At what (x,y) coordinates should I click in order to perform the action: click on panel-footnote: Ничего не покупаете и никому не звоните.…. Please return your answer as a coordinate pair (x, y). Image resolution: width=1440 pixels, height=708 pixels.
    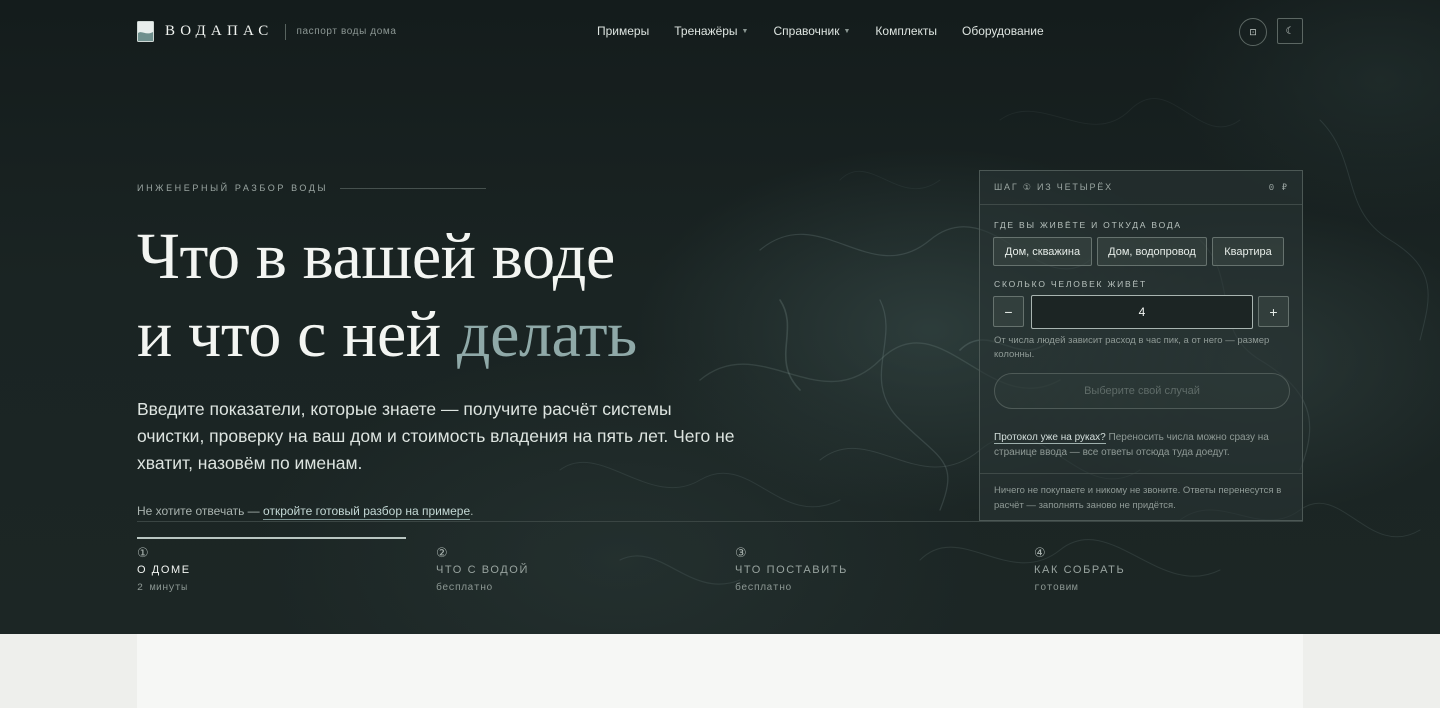
    Looking at the image, I should click on (1138, 498).